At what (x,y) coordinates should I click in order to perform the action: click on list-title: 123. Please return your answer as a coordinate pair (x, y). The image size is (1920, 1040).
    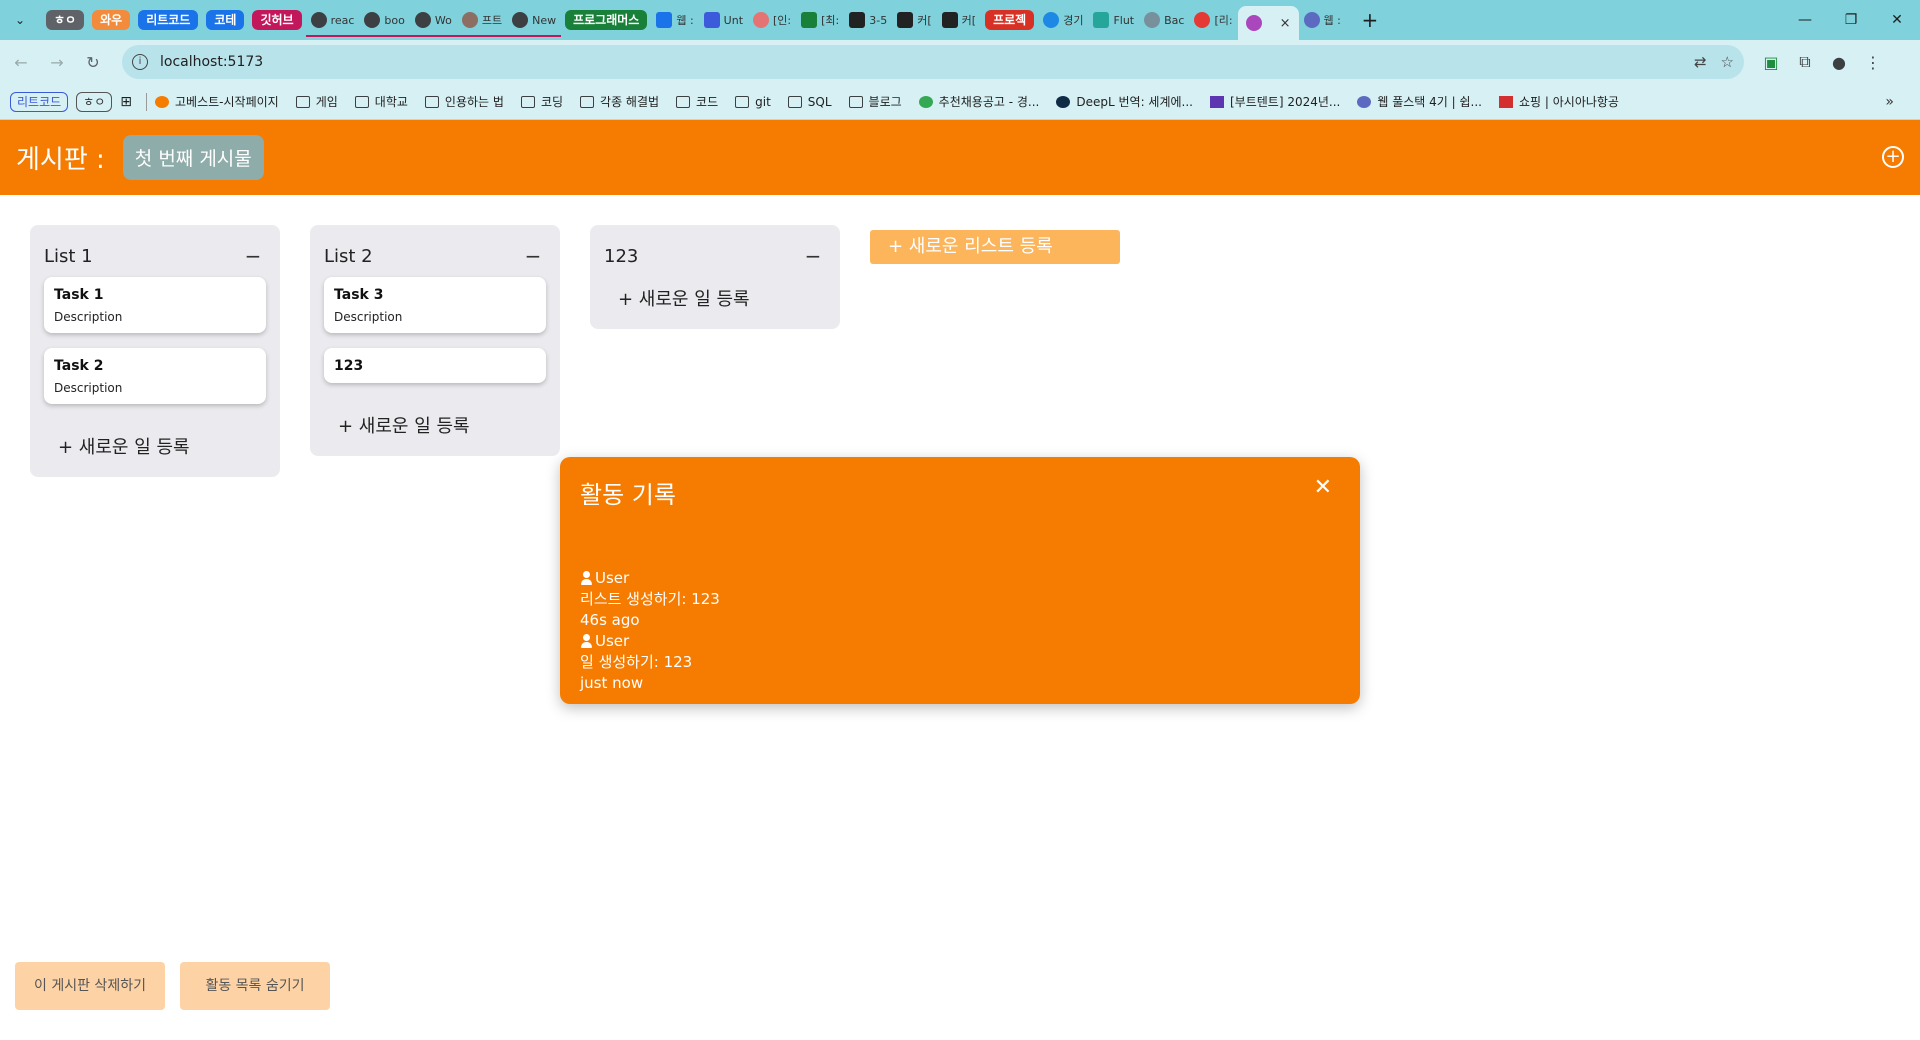
    Looking at the image, I should click on (621, 256).